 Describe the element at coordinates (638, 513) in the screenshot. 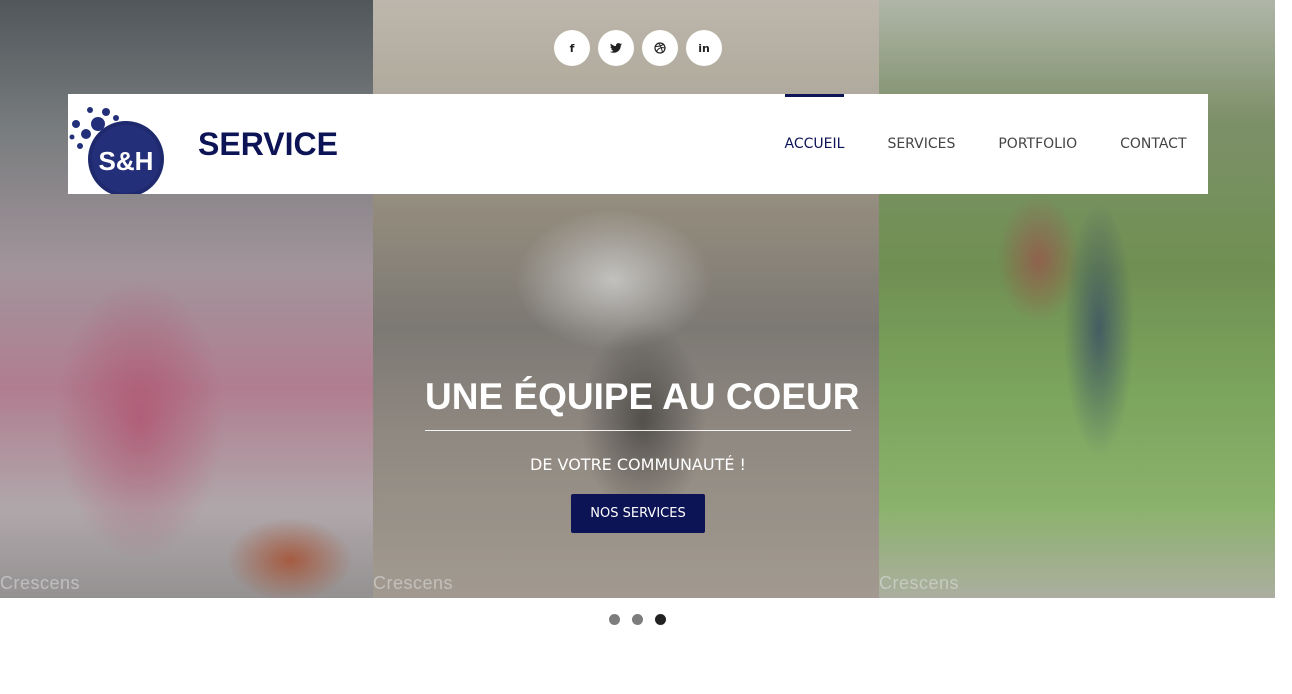

I see `nos-services-button: NOS SERVICES` at that location.